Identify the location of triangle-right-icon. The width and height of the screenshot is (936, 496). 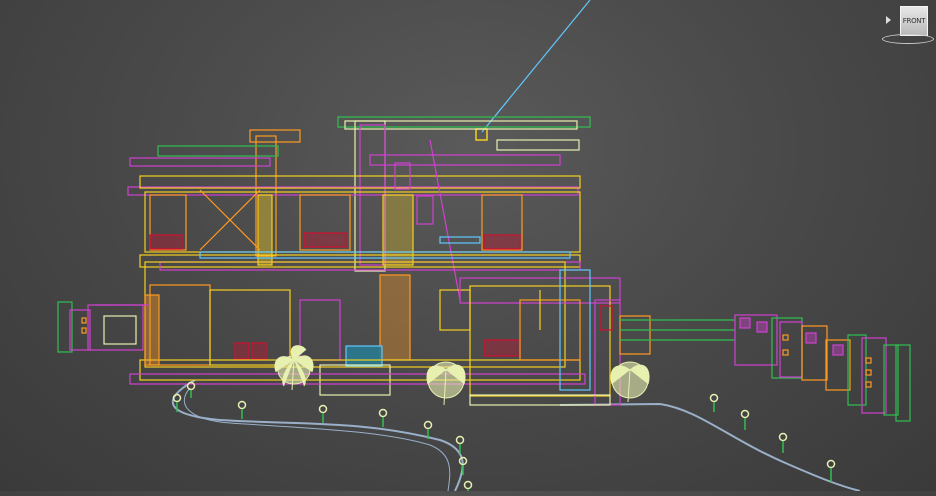
(888, 20).